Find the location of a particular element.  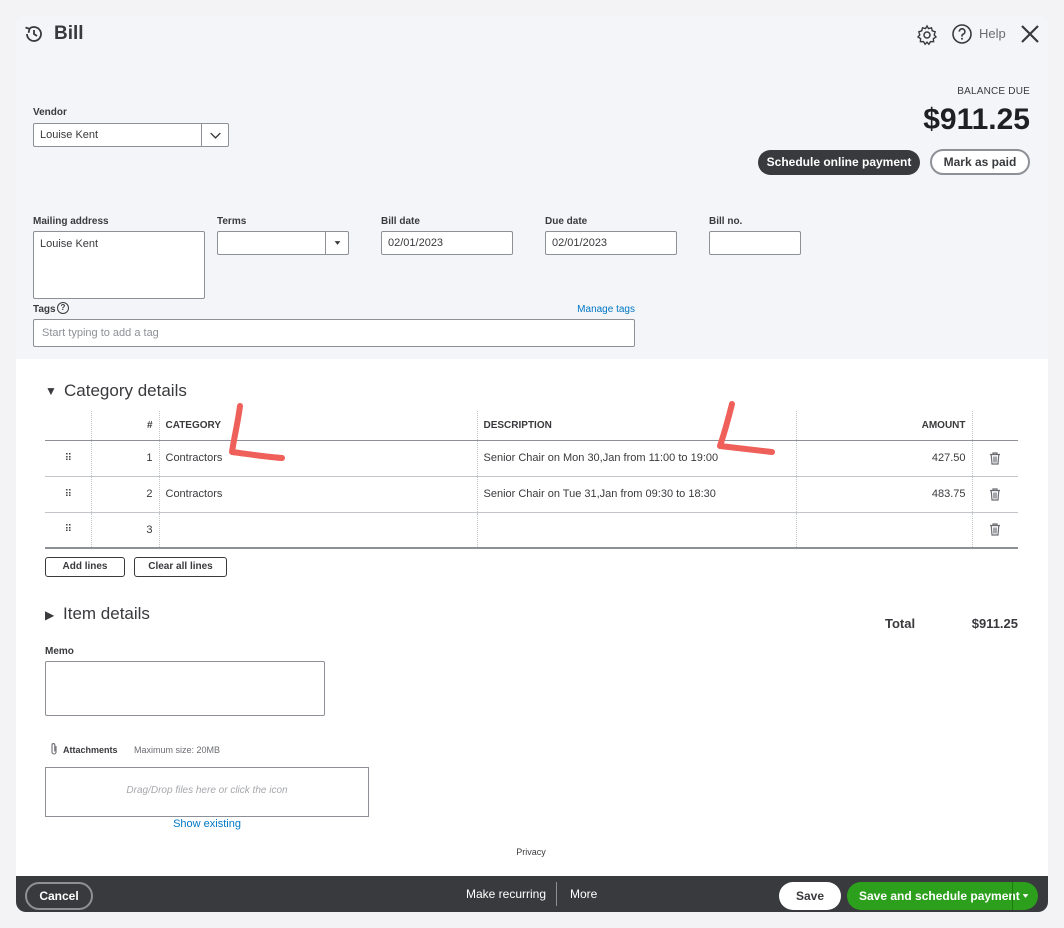

collapse-triangle-icon: ▼ is located at coordinates (51, 391).